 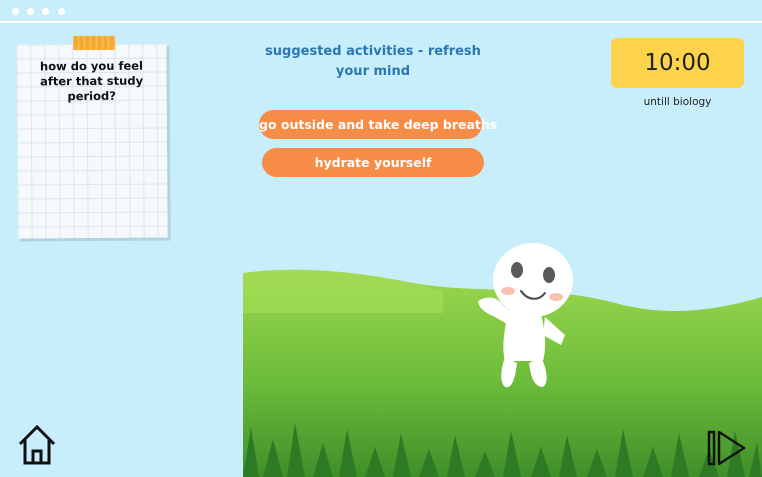 What do you see at coordinates (381, 11) in the screenshot?
I see `window-top-bar` at bounding box center [381, 11].